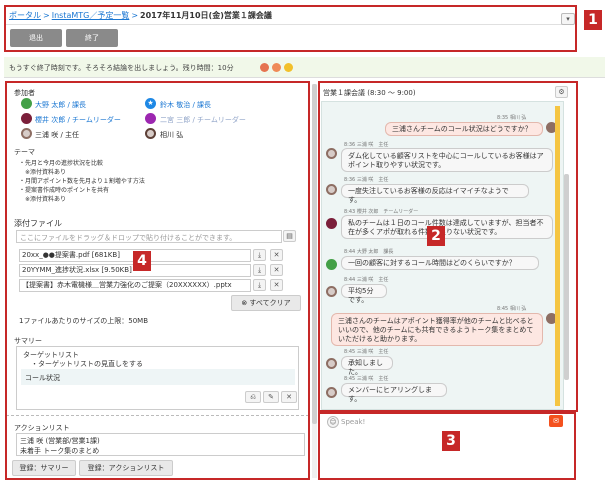 The height and width of the screenshot is (484, 609). I want to click on summary-editor: ターゲットリスト ・ターゲットリストの見直しをする コール状況 ⎌ ✎ ✕, so click(157, 378).